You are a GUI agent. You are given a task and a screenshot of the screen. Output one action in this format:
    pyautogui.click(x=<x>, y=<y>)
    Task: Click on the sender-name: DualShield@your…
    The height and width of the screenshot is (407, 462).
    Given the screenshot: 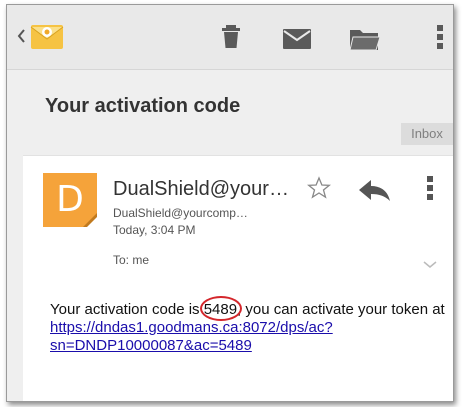 What is the action you would take?
    pyautogui.click(x=201, y=189)
    